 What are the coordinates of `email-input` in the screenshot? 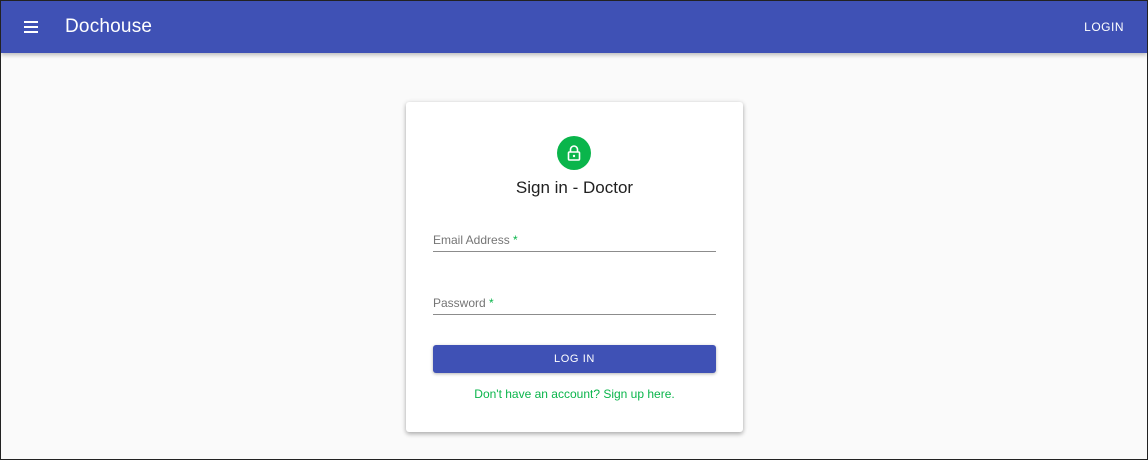 It's located at (574, 239).